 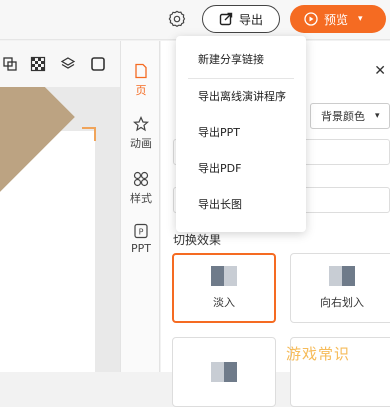 I want to click on canvas-toolbar, so click(x=60, y=64).